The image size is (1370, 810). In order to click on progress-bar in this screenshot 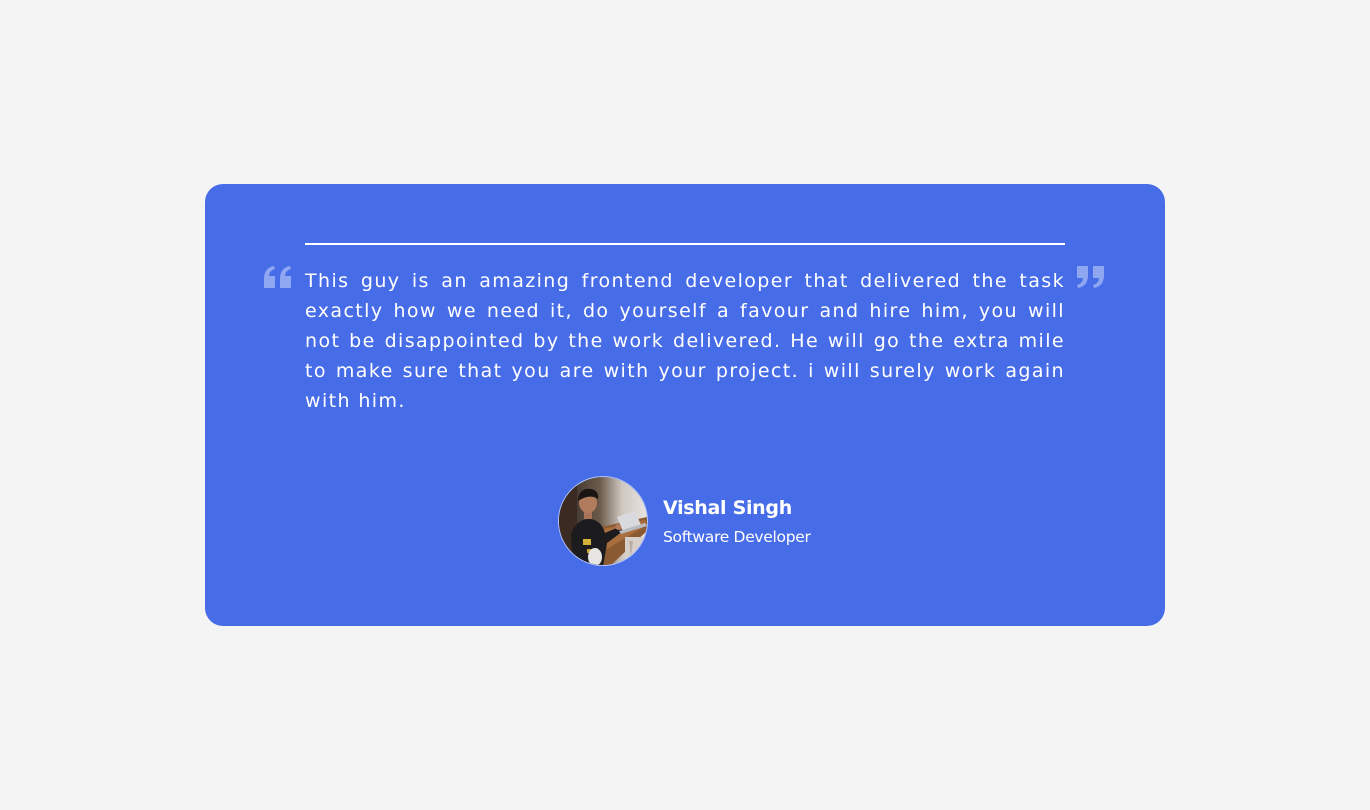, I will do `click(685, 244)`.